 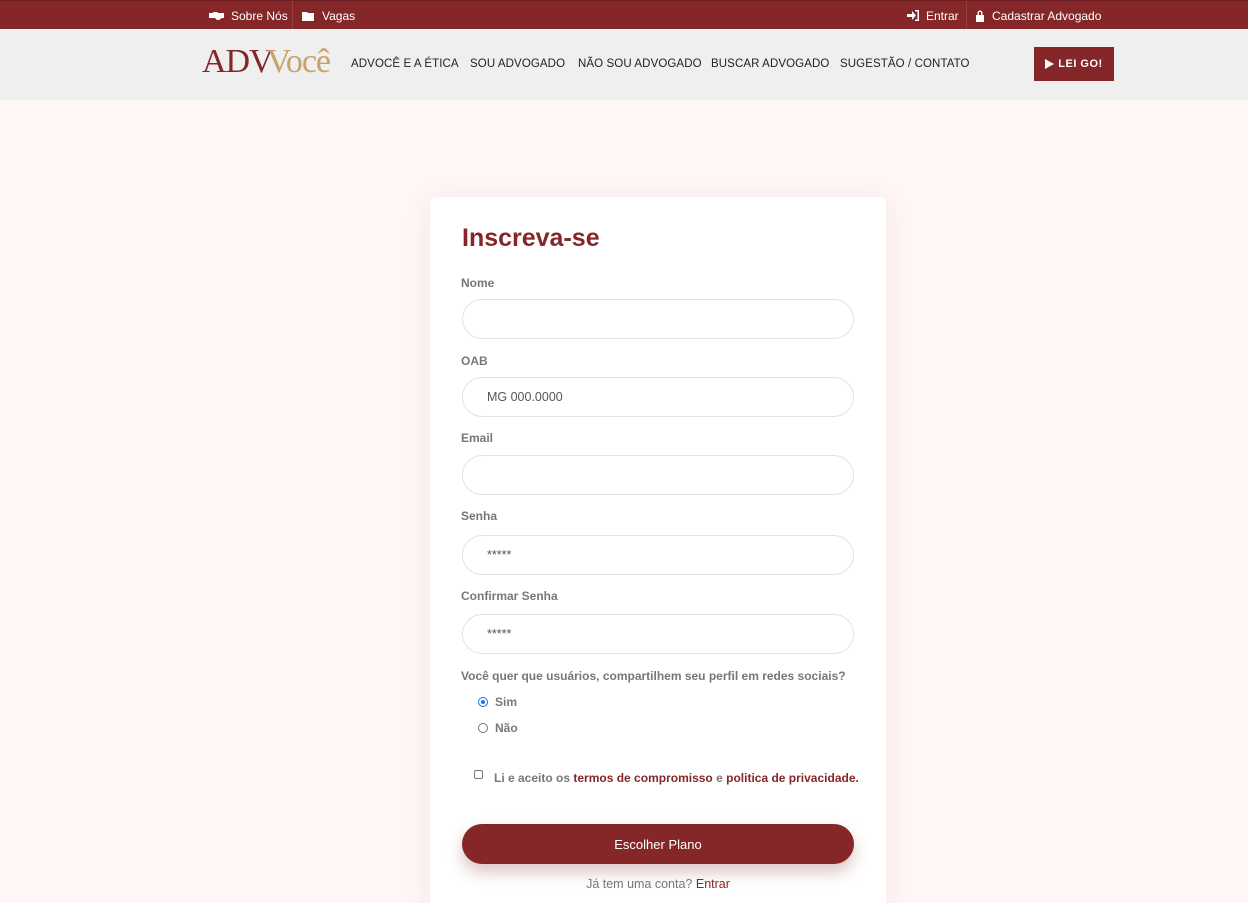 What do you see at coordinates (658, 634) in the screenshot?
I see `confirm-password-field` at bounding box center [658, 634].